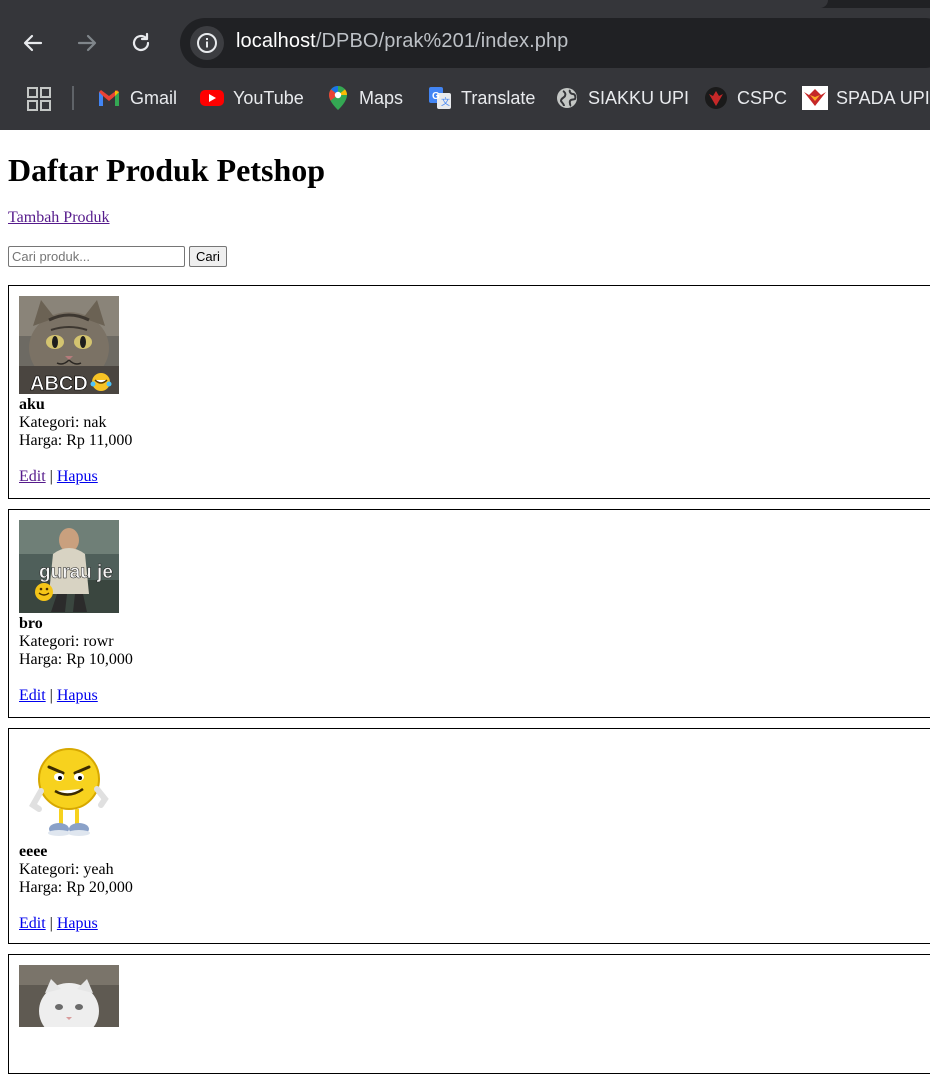 The image size is (930, 1074). I want to click on gmail-icon, so click(109, 98).